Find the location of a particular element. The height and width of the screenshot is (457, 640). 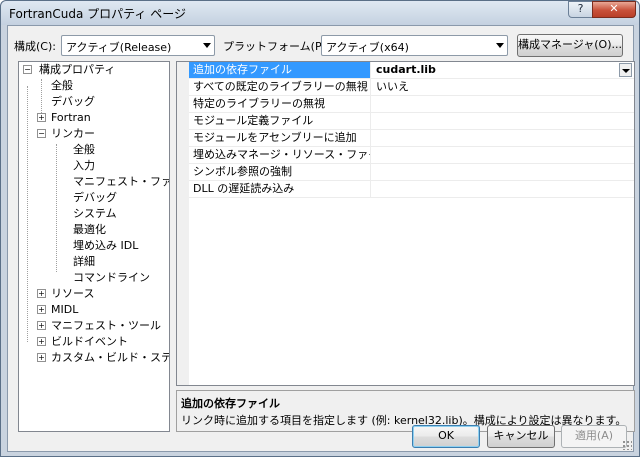

property-row-additional-dependencies: 追加の依存ファイル cudart.lib is located at coordinates (411, 70).